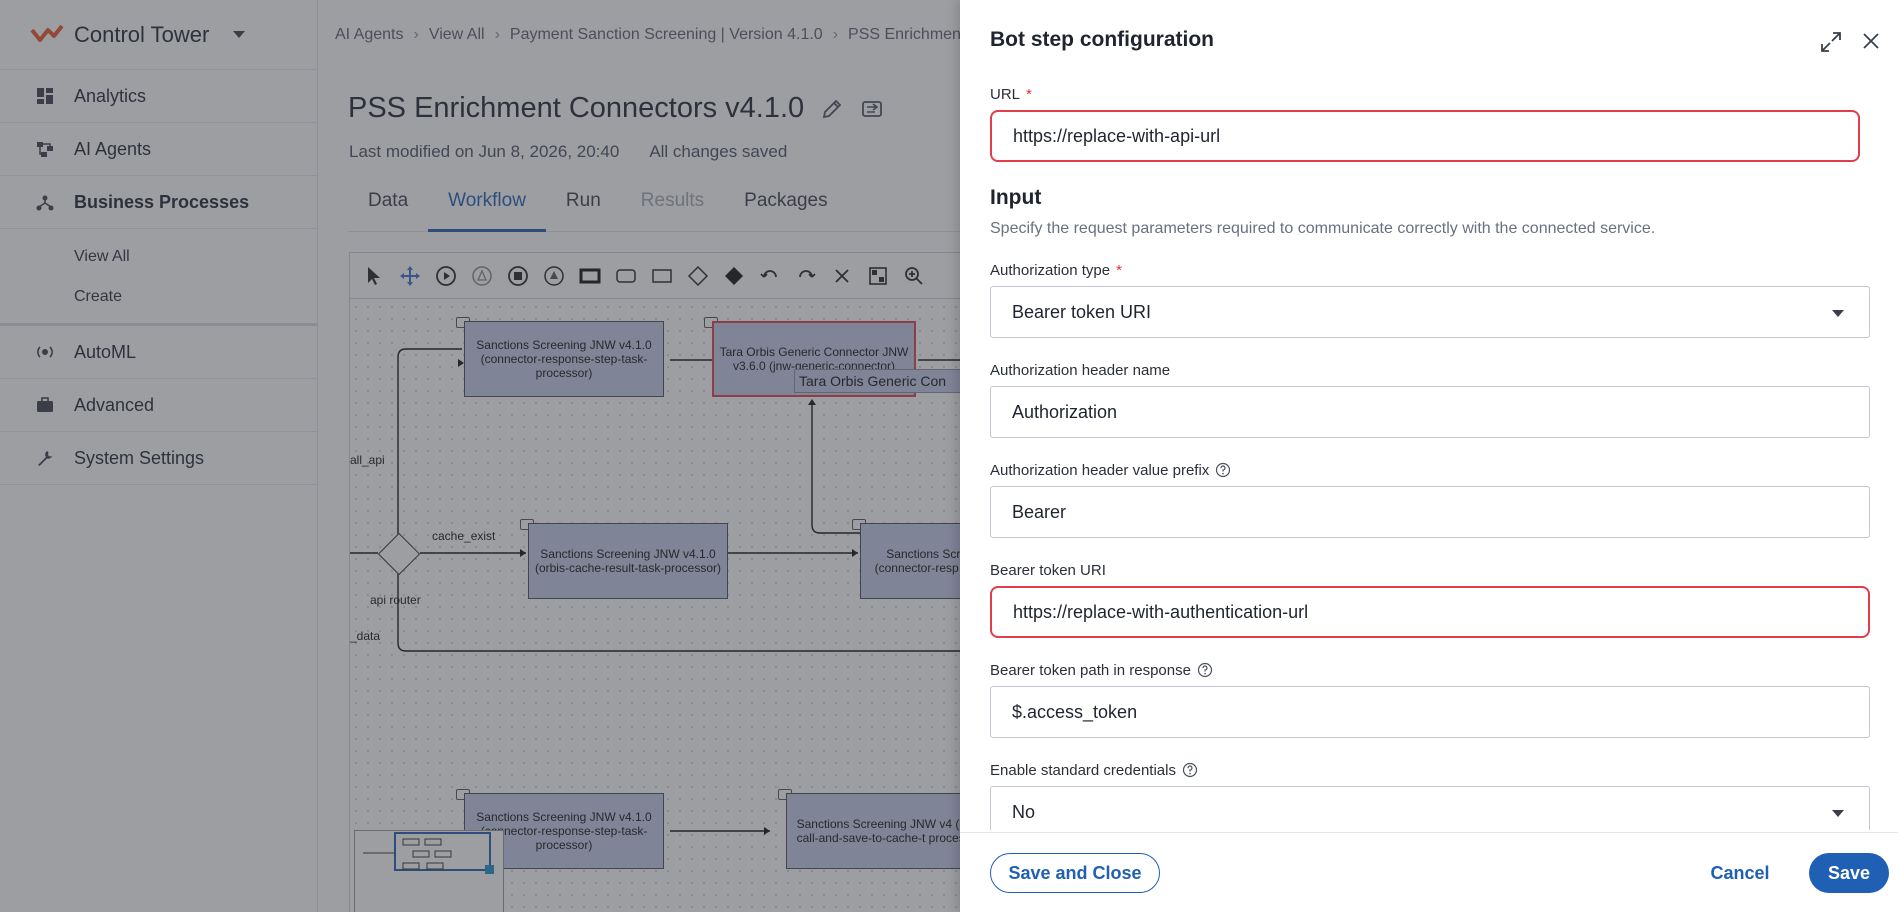 This screenshot has width=1898, height=912. I want to click on field-label-text: Authorization type, so click(1050, 270).